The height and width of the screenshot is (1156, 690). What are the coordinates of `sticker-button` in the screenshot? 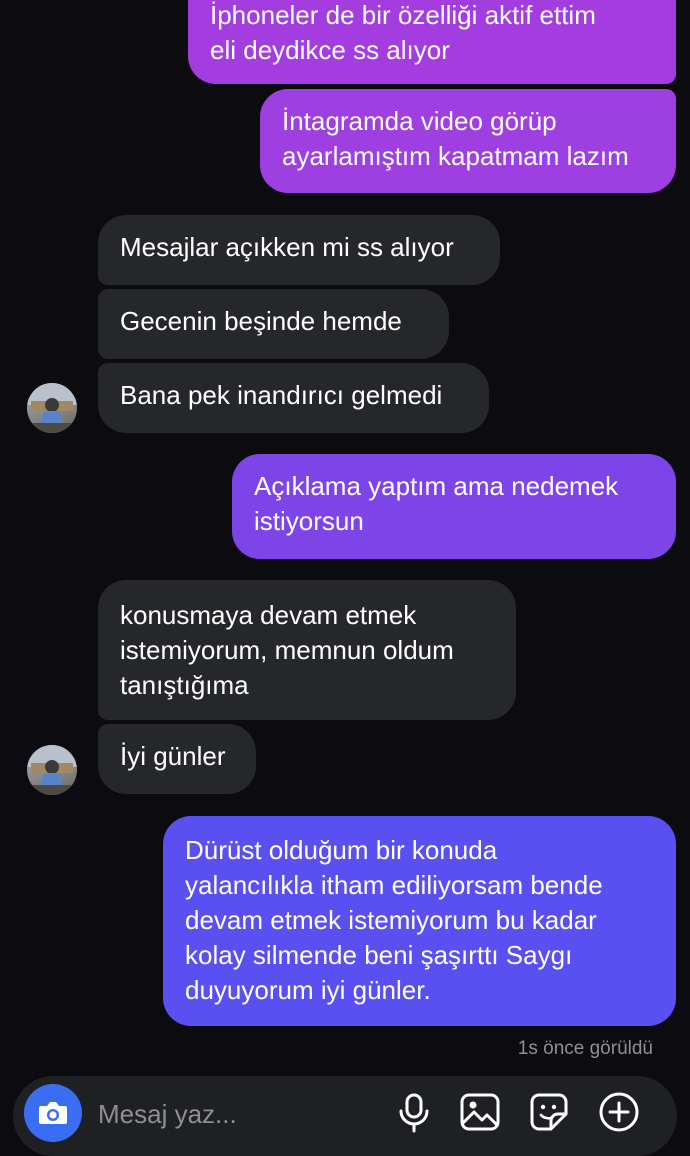 It's located at (549, 1112).